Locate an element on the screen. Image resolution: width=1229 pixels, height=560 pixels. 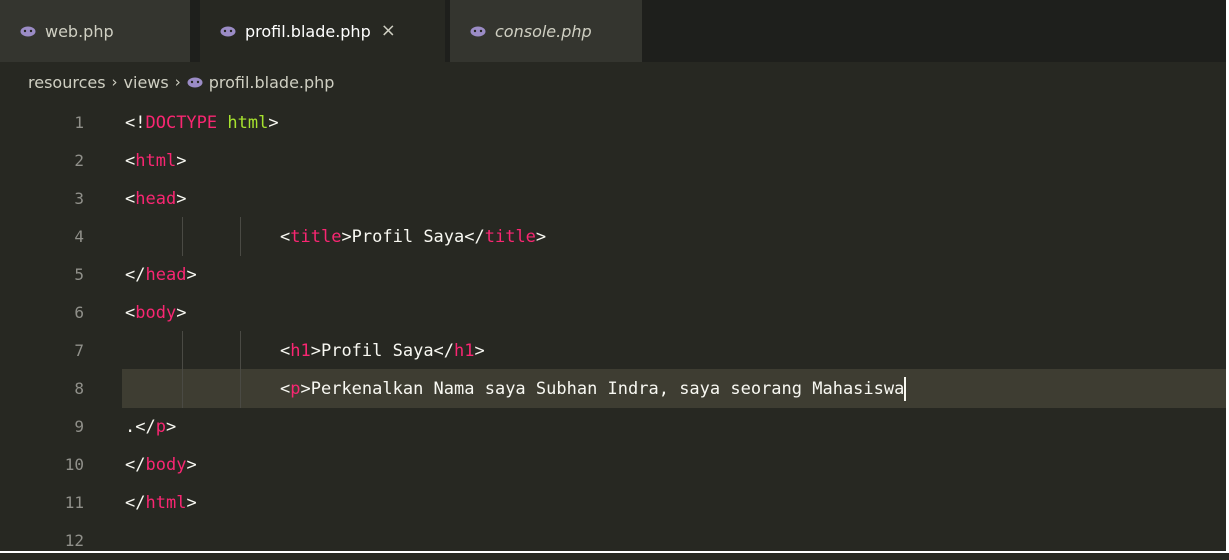
code-text: <! DOCTYPE html > is located at coordinates (202, 122).